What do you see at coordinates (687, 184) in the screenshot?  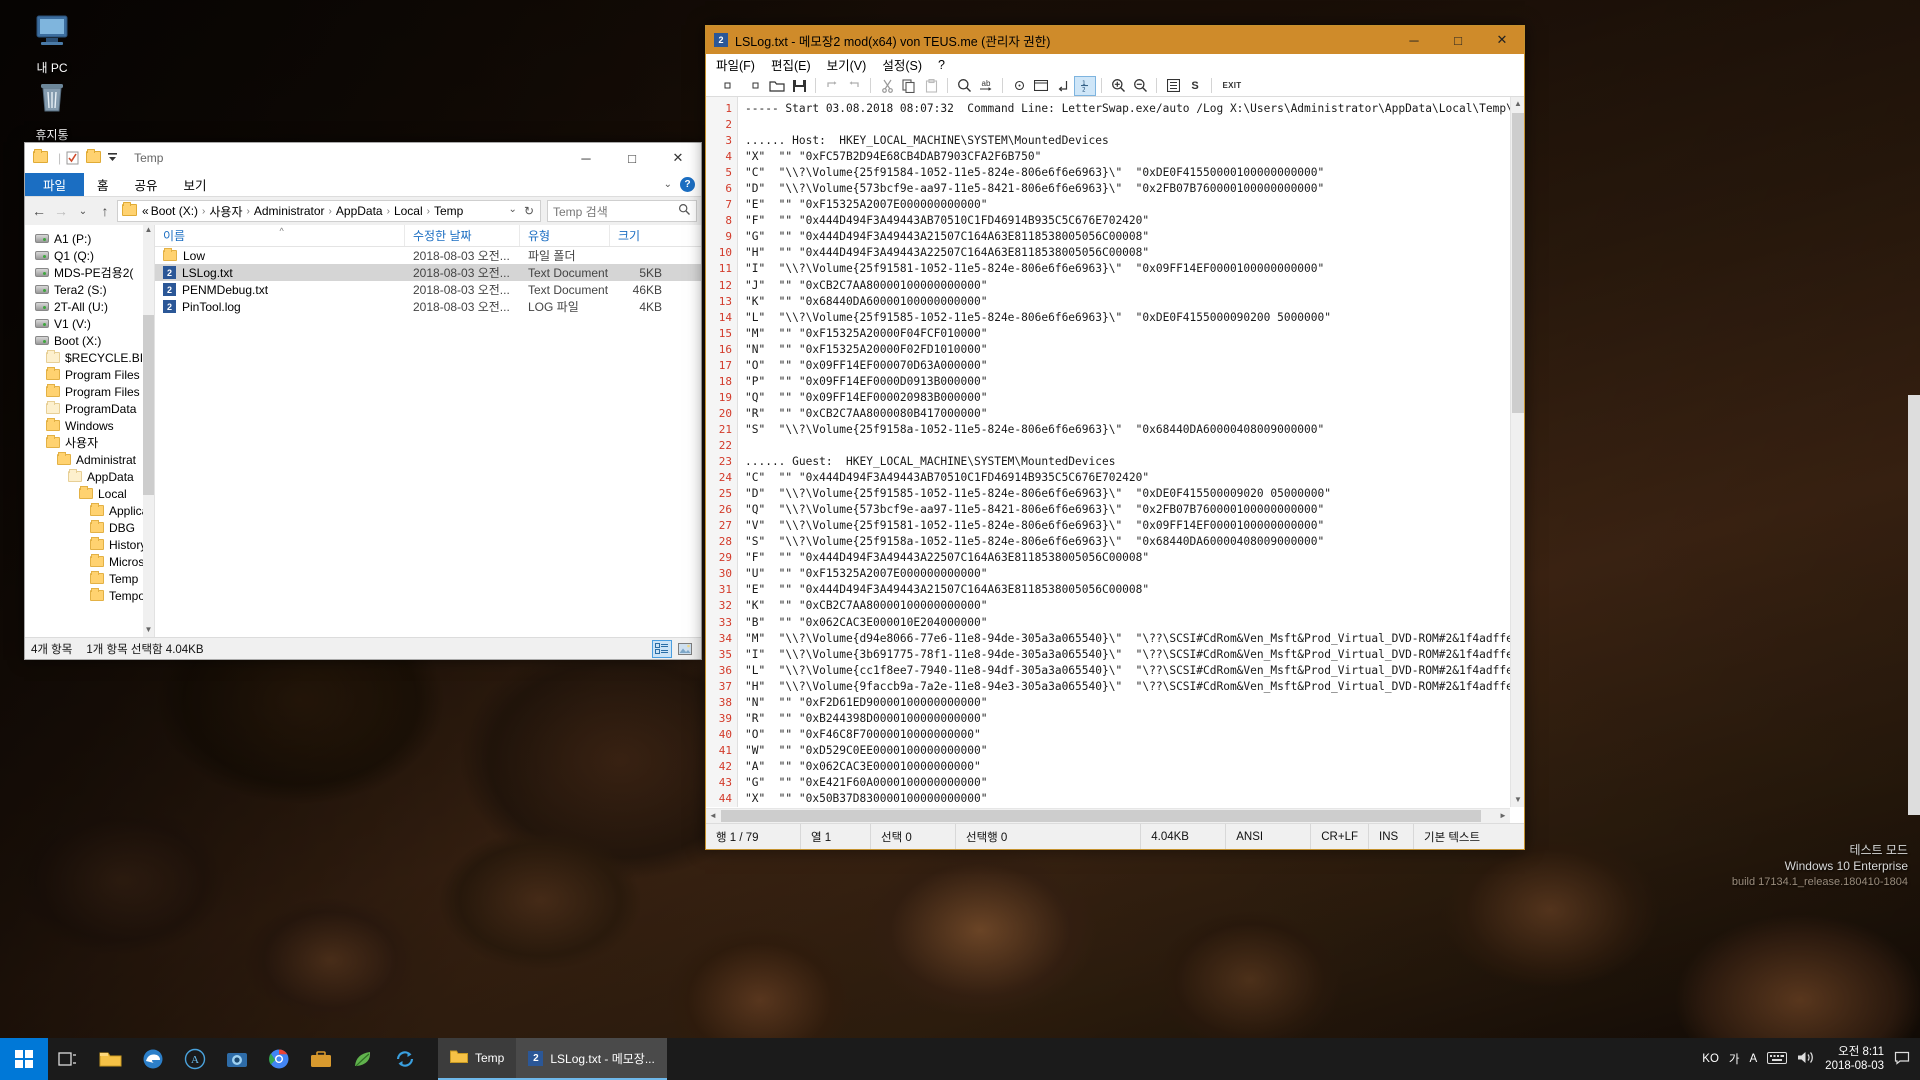 I see `help-icon: ?` at bounding box center [687, 184].